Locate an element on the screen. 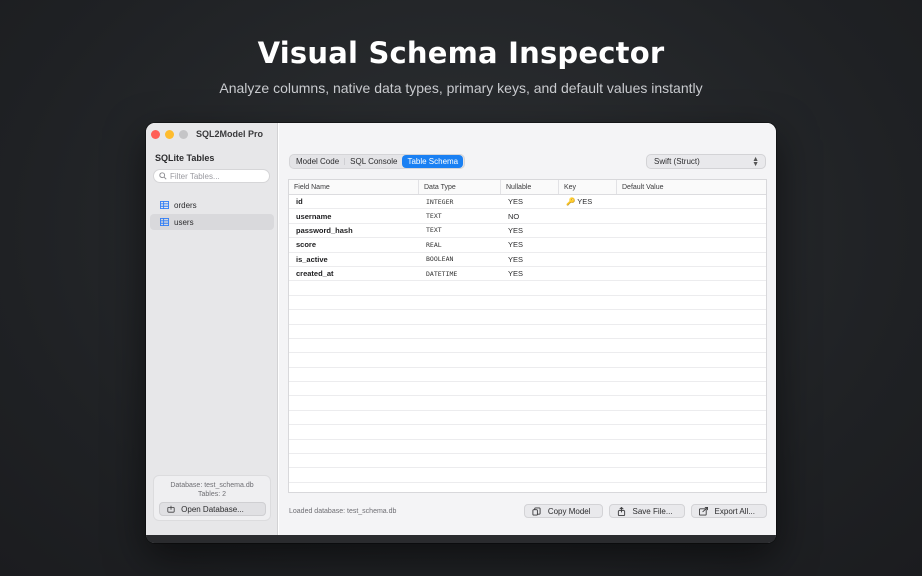  open-icon is located at coordinates (171, 509).